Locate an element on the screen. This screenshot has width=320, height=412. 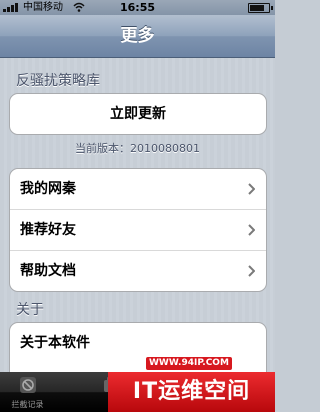
section-title-about: 关于 is located at coordinates (30, 310).